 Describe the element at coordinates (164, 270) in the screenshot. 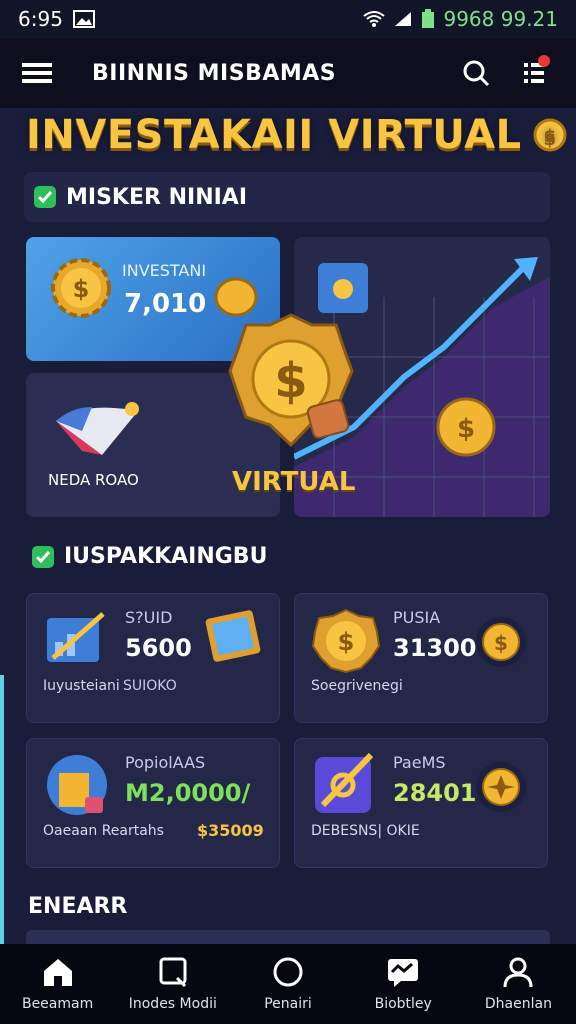

I see `investment-label: INVESTANI` at that location.